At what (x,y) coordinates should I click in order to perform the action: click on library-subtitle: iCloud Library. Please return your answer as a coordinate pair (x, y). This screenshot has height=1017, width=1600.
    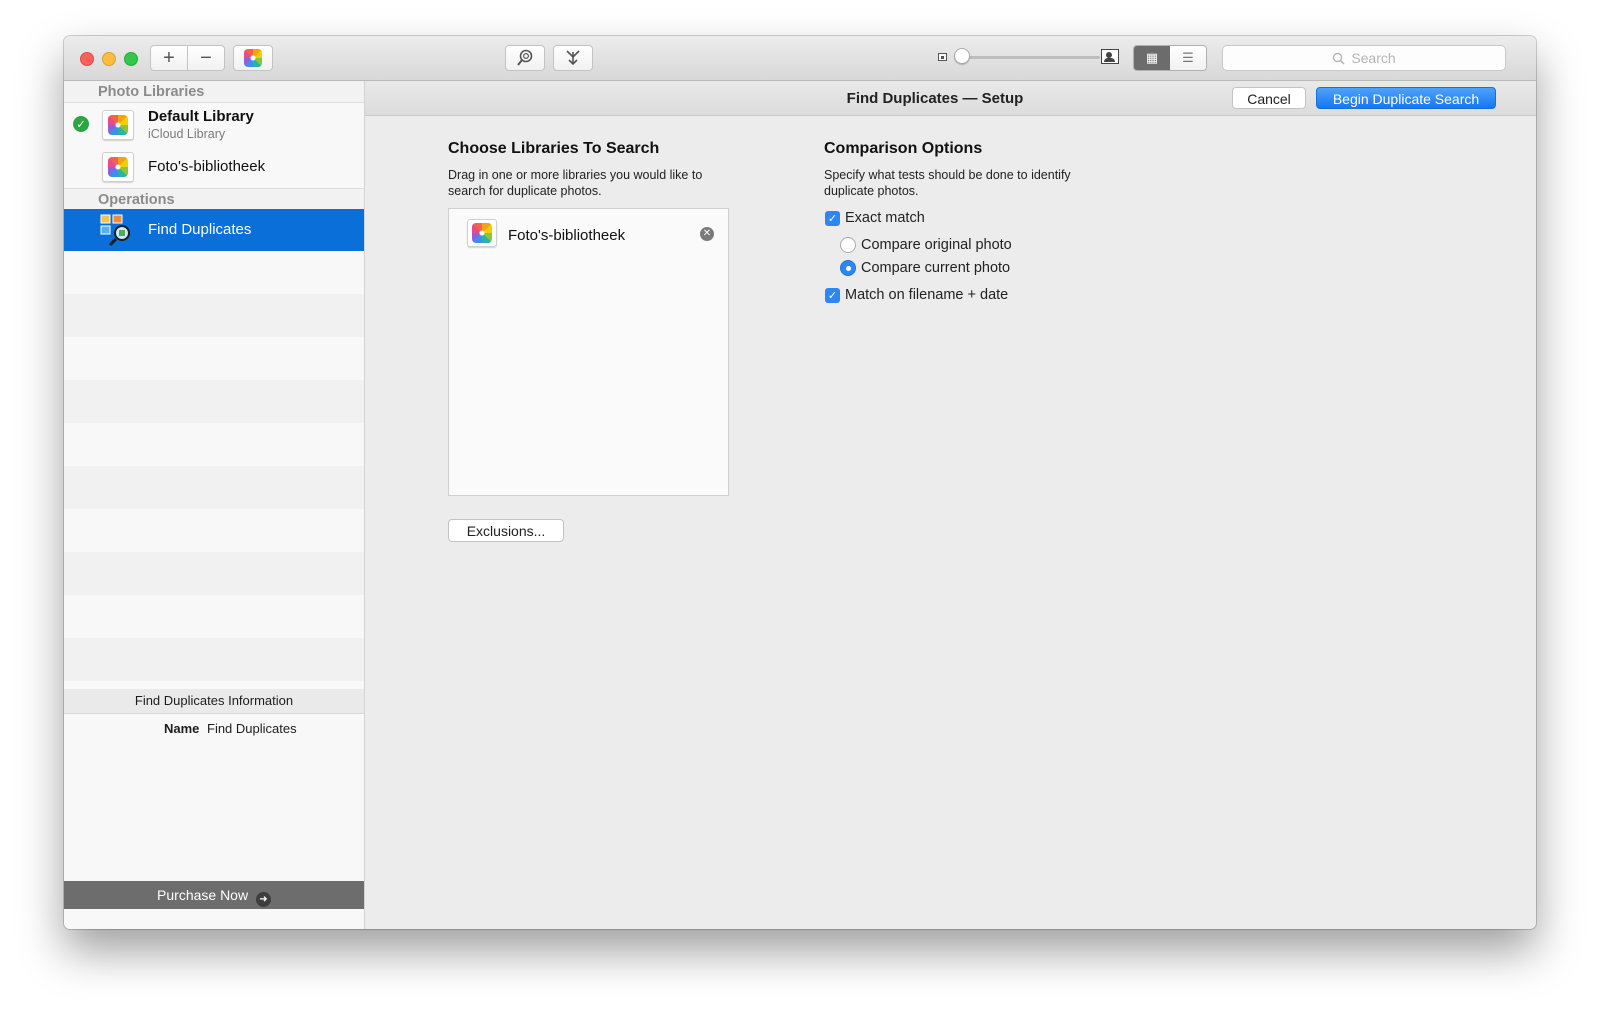
    Looking at the image, I should click on (187, 134).